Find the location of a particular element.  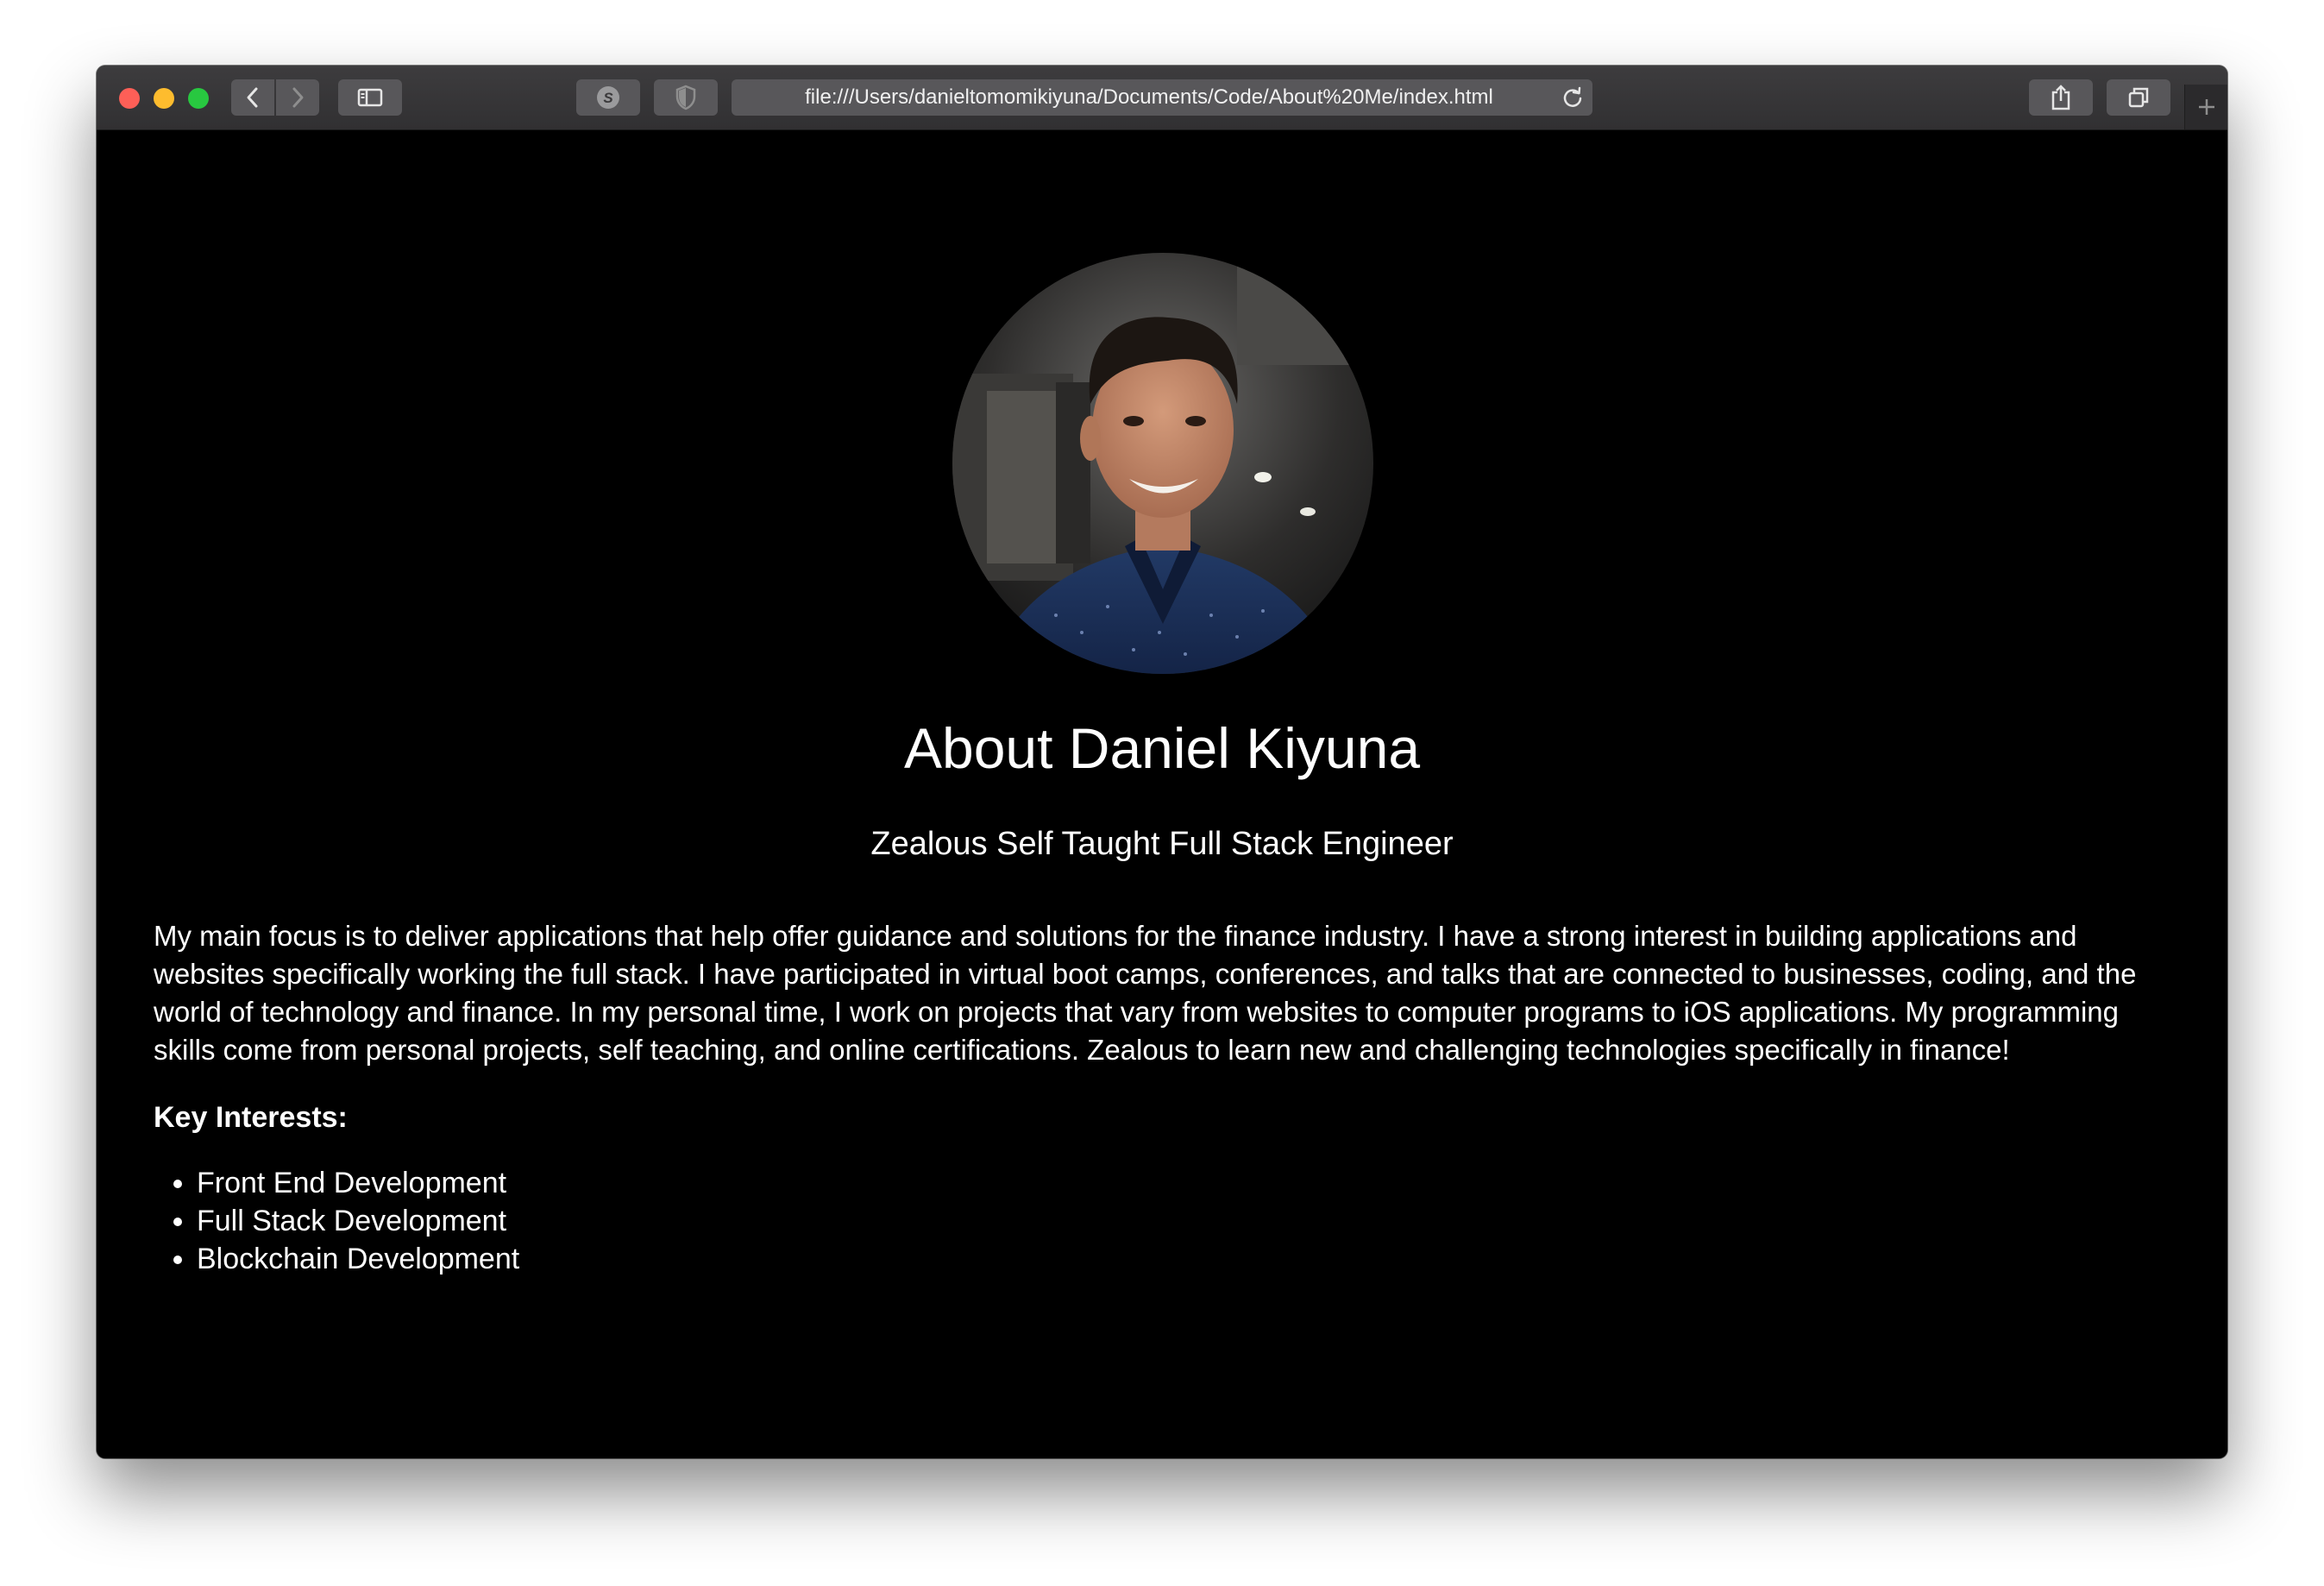

tab-overview-button is located at coordinates (2138, 97).